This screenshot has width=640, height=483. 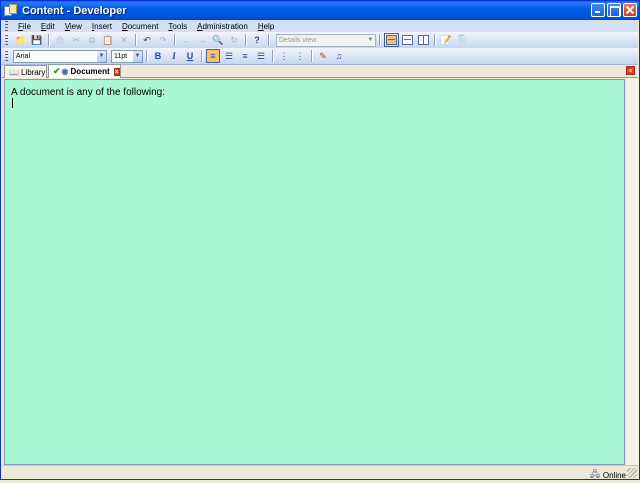 What do you see at coordinates (614, 10) in the screenshot?
I see `maximize-button` at bounding box center [614, 10].